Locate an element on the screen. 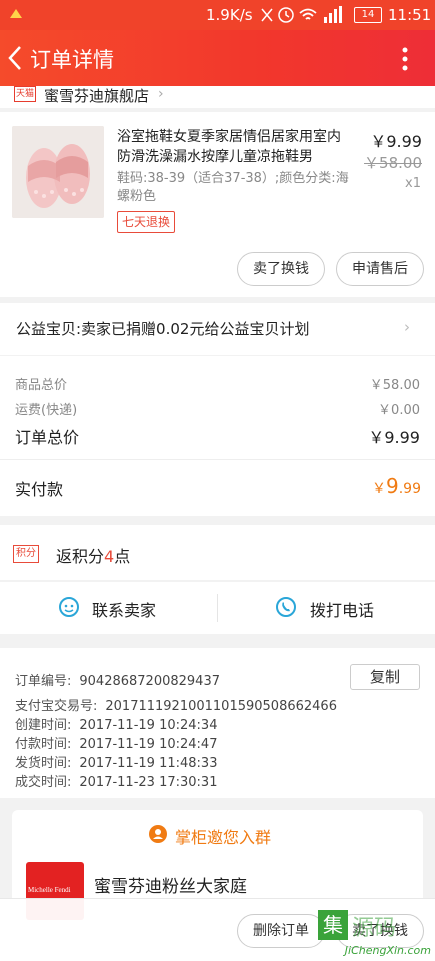 The height and width of the screenshot is (961, 435). call-phone-label: 拨打电话 is located at coordinates (342, 610).